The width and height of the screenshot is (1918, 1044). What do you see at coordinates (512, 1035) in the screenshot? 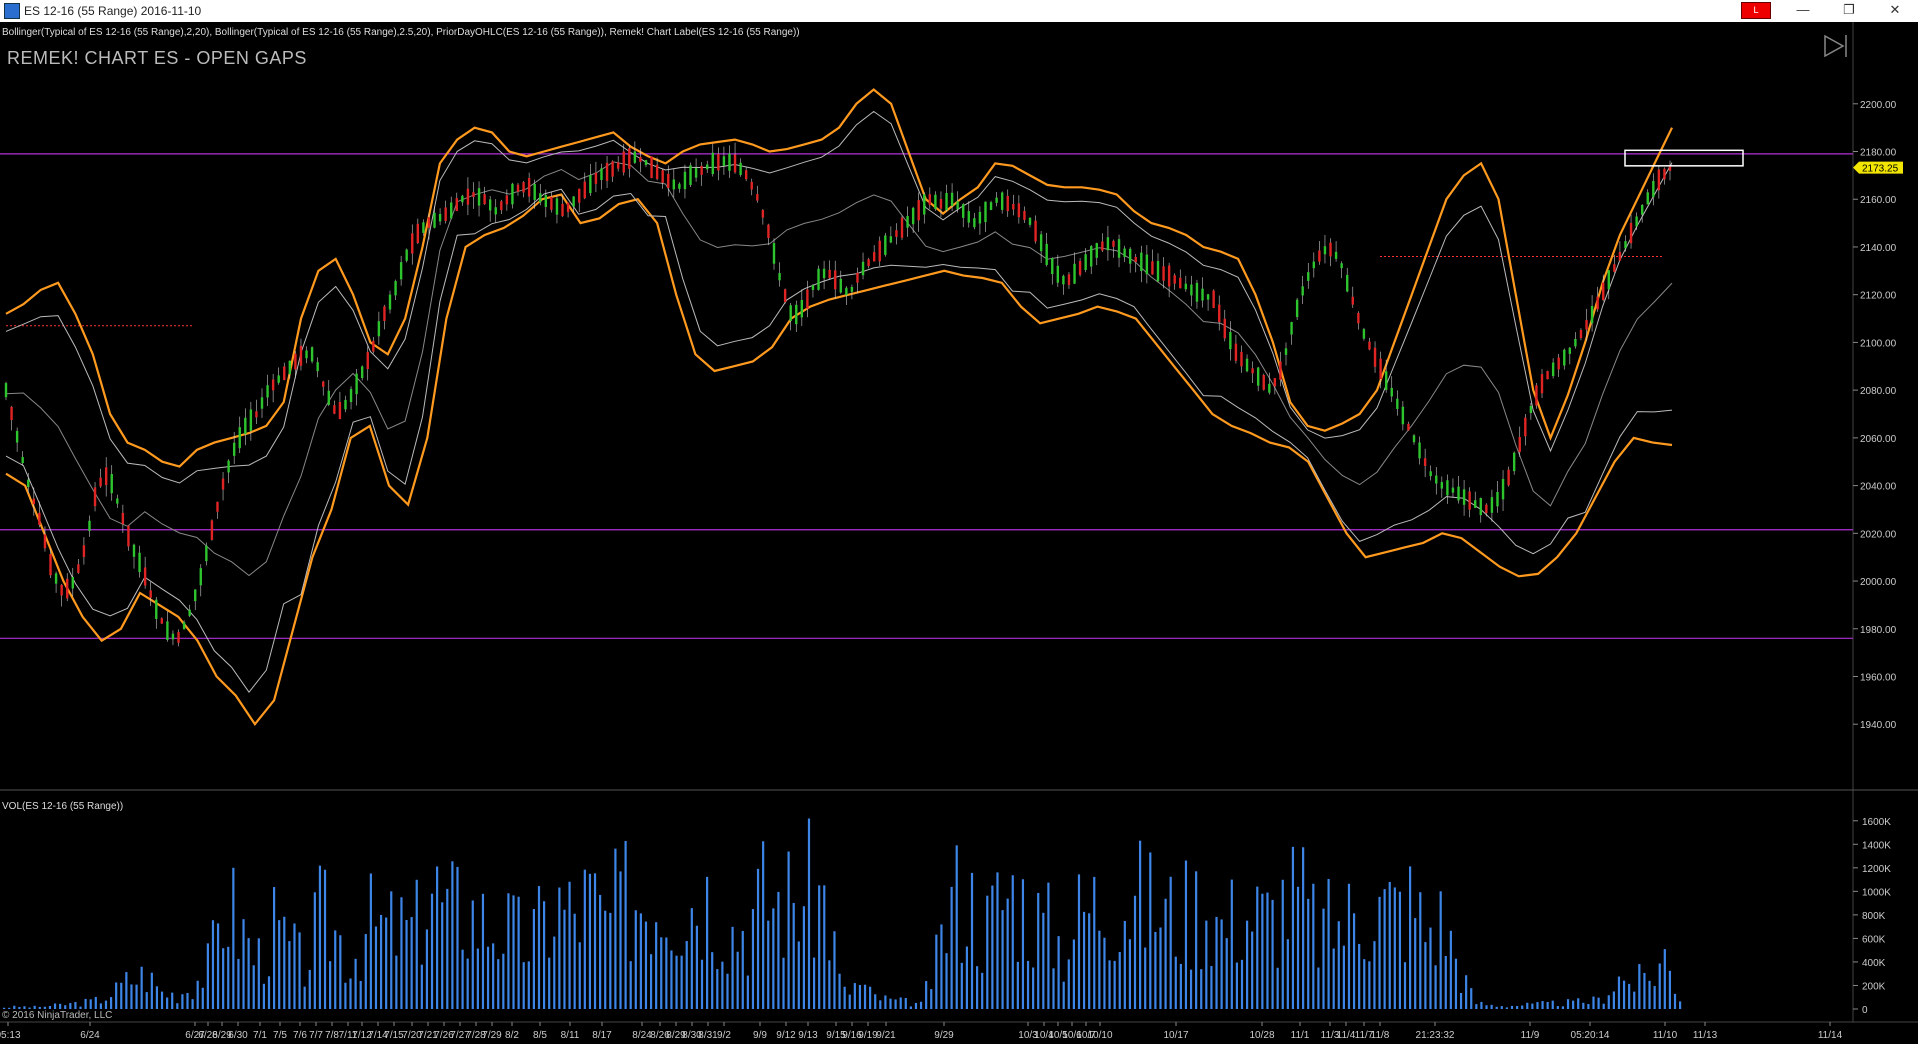
I see `time-tick-label: 8/2` at bounding box center [512, 1035].